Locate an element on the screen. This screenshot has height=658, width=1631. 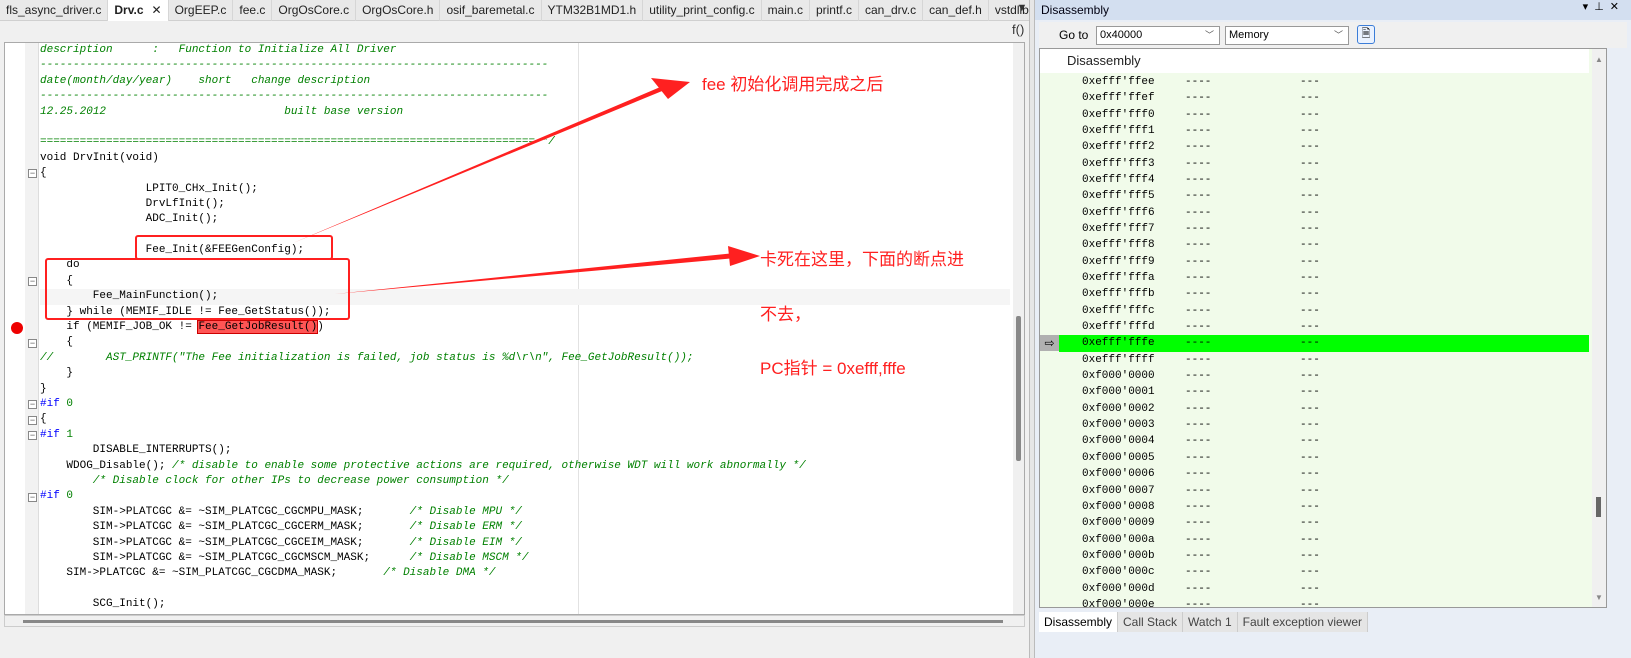
annotation-note1: fee 初始化调用完成之后 is located at coordinates (793, 84).